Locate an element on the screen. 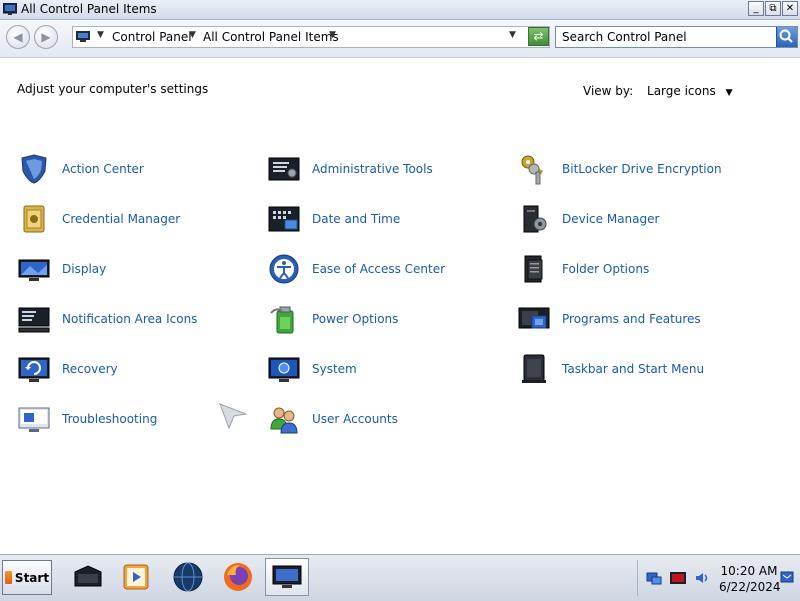  notification-icon is located at coordinates (34, 320).